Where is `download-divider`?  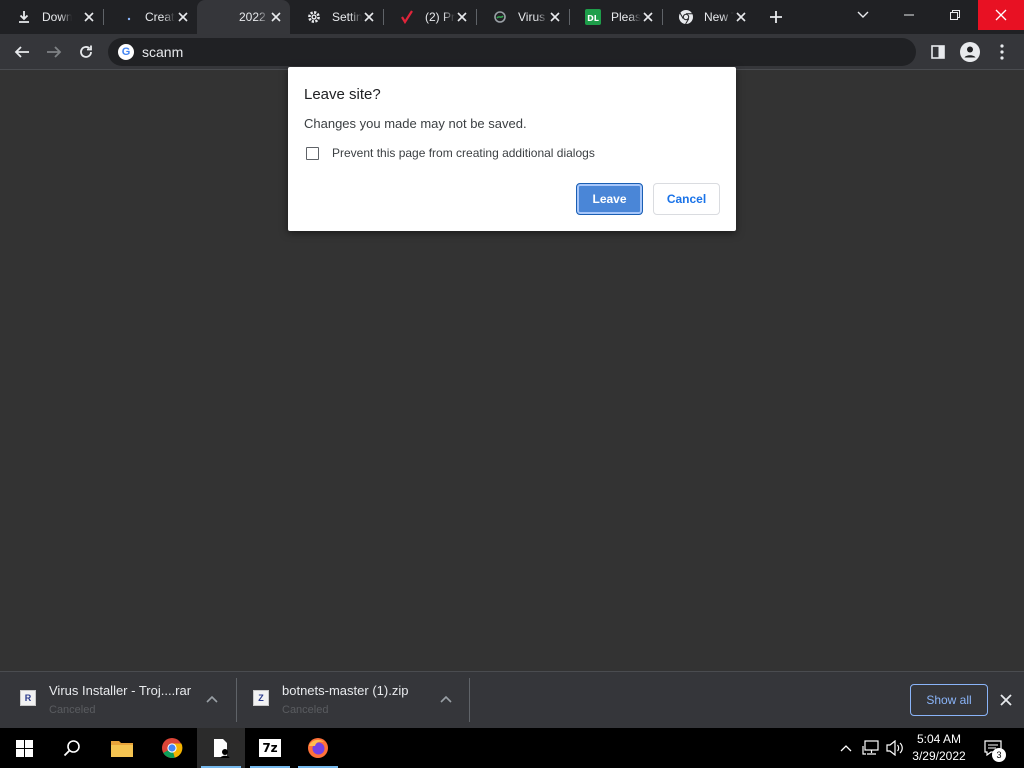
download-divider is located at coordinates (469, 700).